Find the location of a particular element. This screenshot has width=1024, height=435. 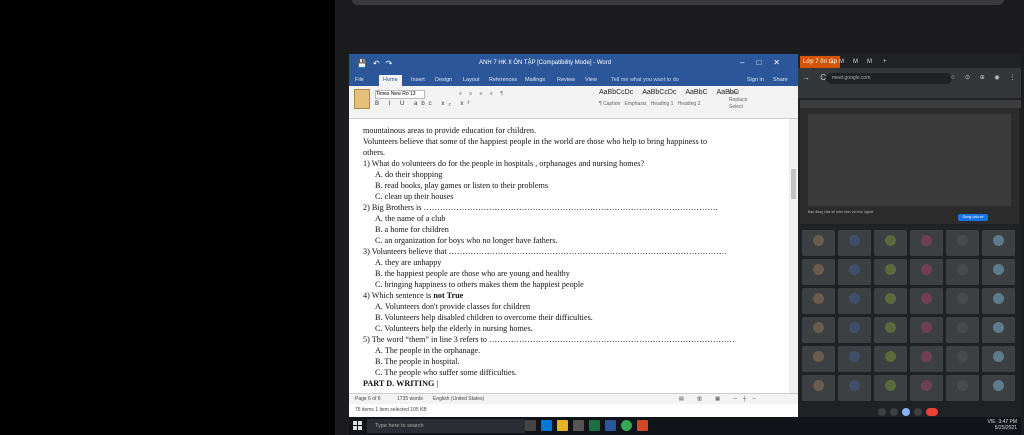

excel-icon is located at coordinates (594, 425).